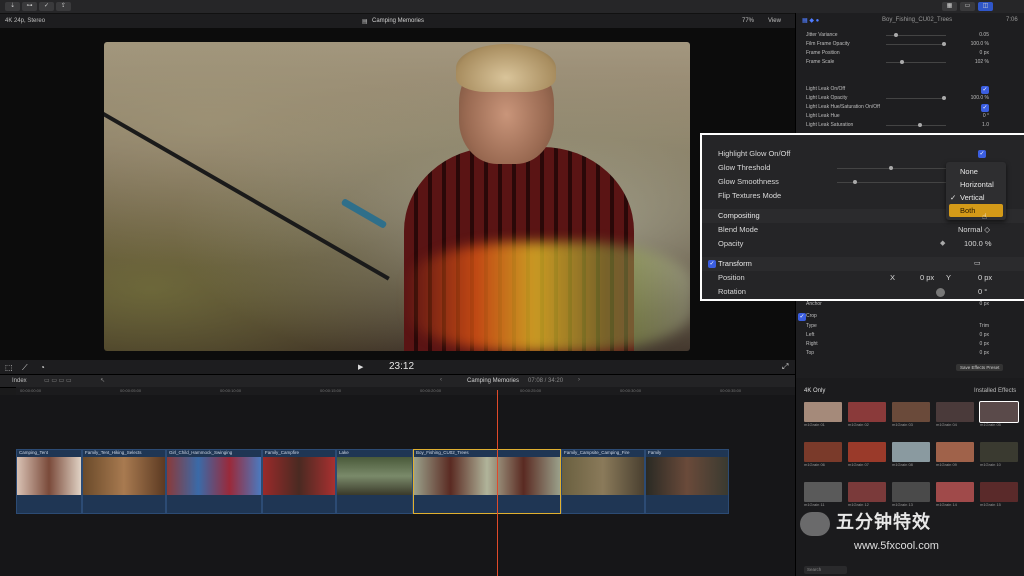 The width and height of the screenshot is (1024, 576). I want to click on highlight-glow-row: Highlight Glow On/Off ✓, so click(863, 154).